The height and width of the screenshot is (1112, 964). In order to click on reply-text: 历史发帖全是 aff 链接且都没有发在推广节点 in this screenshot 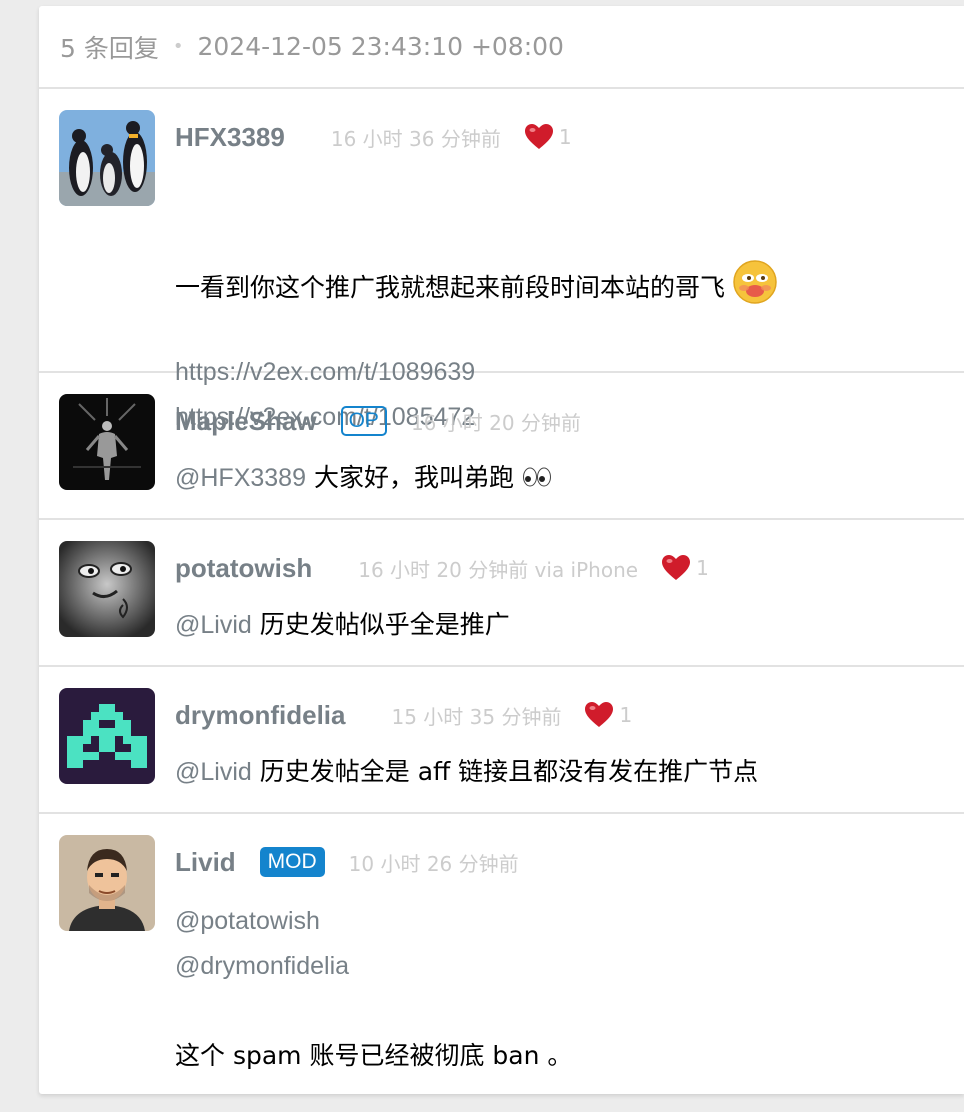, I will do `click(505, 771)`.